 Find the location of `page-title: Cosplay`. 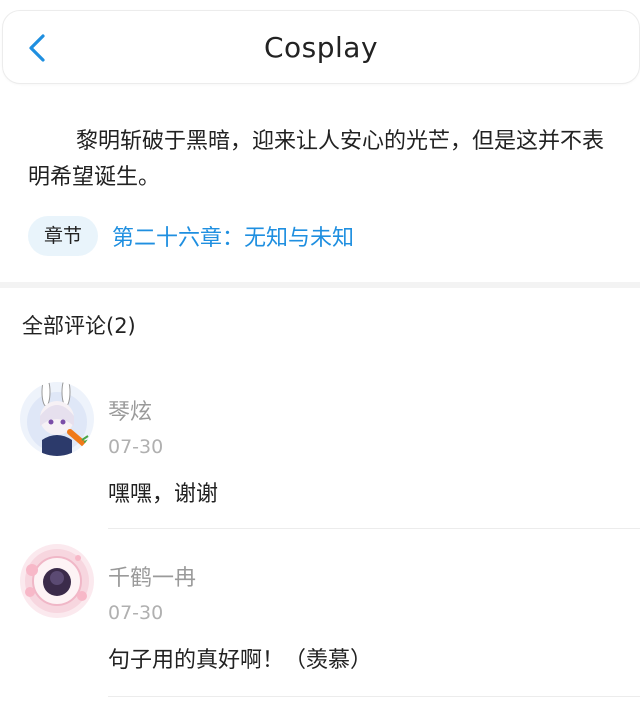

page-title: Cosplay is located at coordinates (321, 47).